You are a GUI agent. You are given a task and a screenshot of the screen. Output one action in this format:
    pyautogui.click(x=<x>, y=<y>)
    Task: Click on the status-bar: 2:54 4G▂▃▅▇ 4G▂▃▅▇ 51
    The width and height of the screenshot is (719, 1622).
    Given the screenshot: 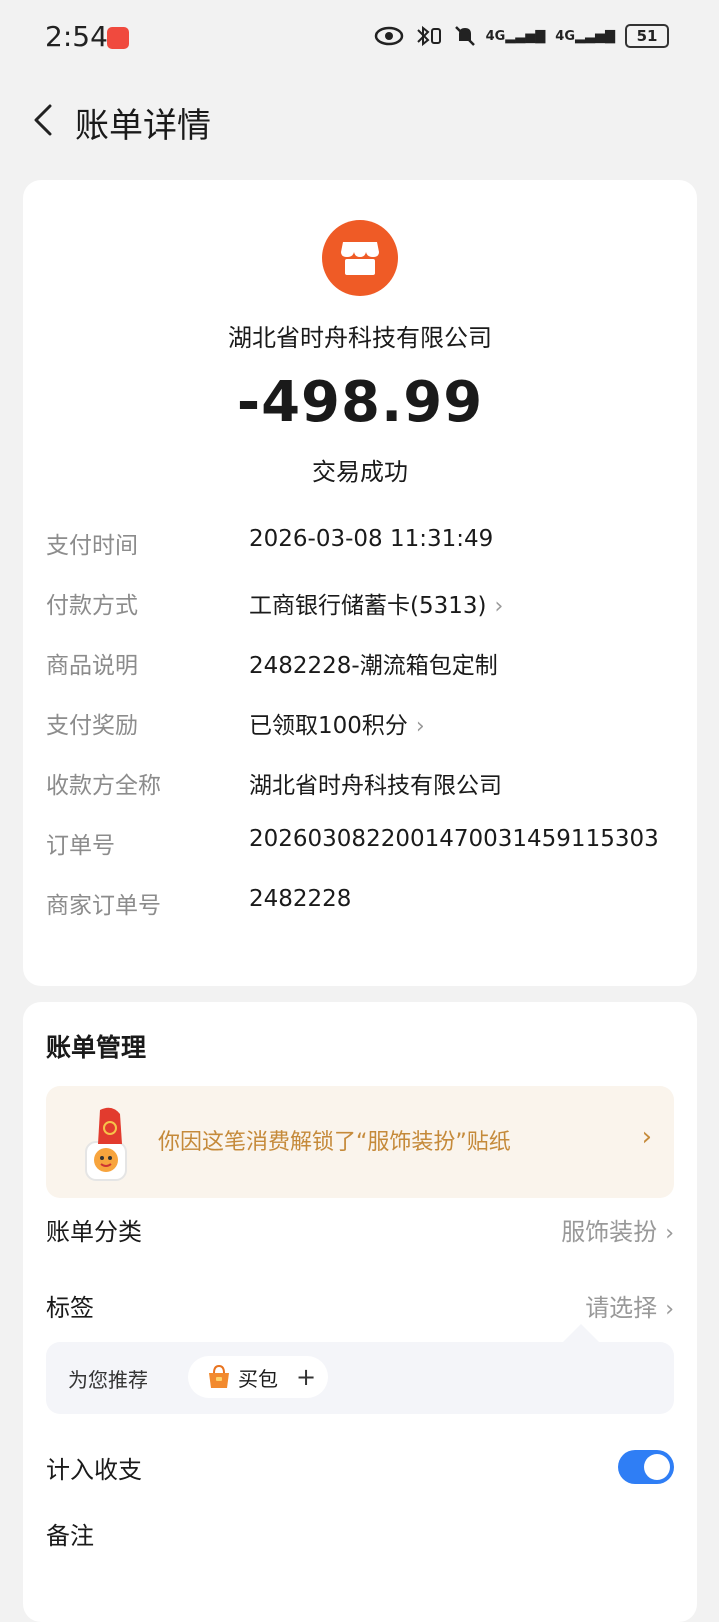 What is the action you would take?
    pyautogui.click(x=359, y=37)
    